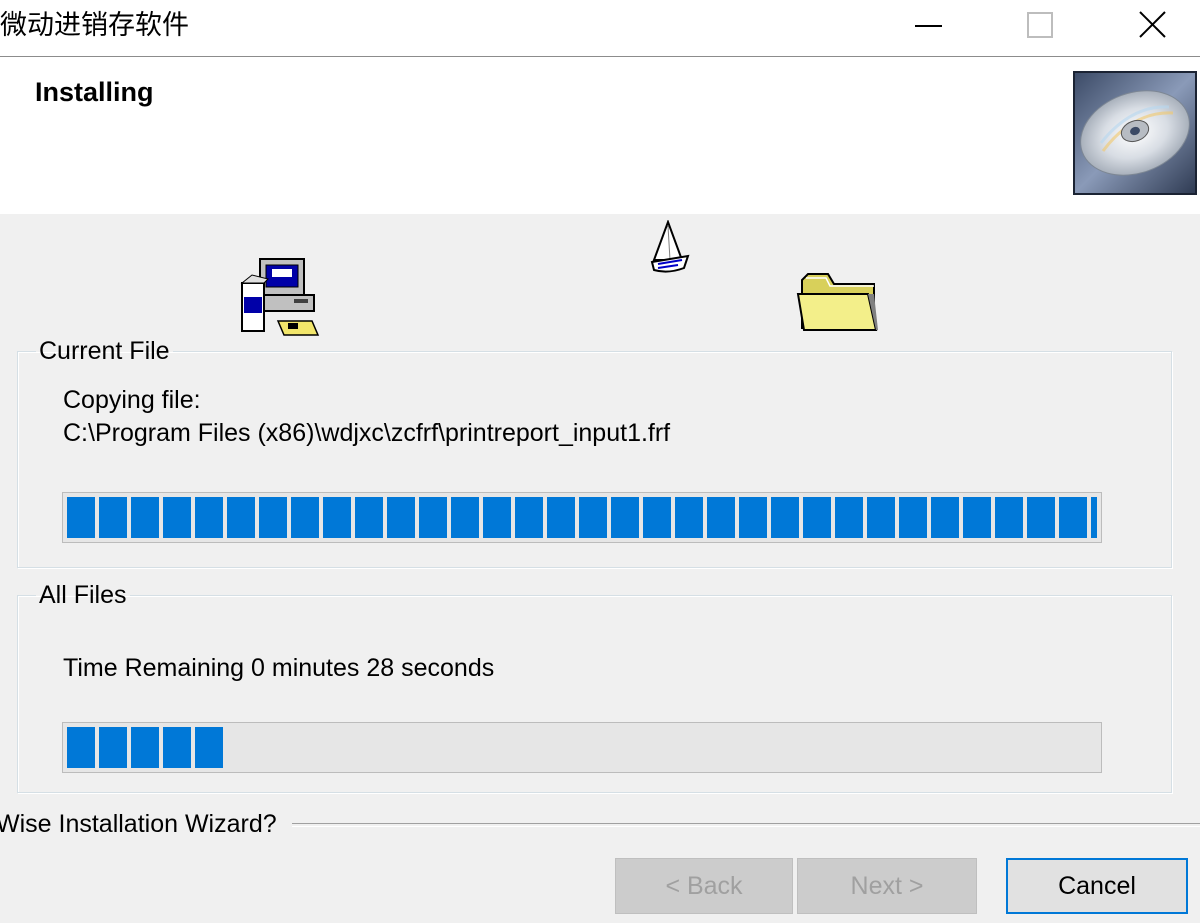  Describe the element at coordinates (83, 595) in the screenshot. I see `all-files-legend: All Files` at that location.